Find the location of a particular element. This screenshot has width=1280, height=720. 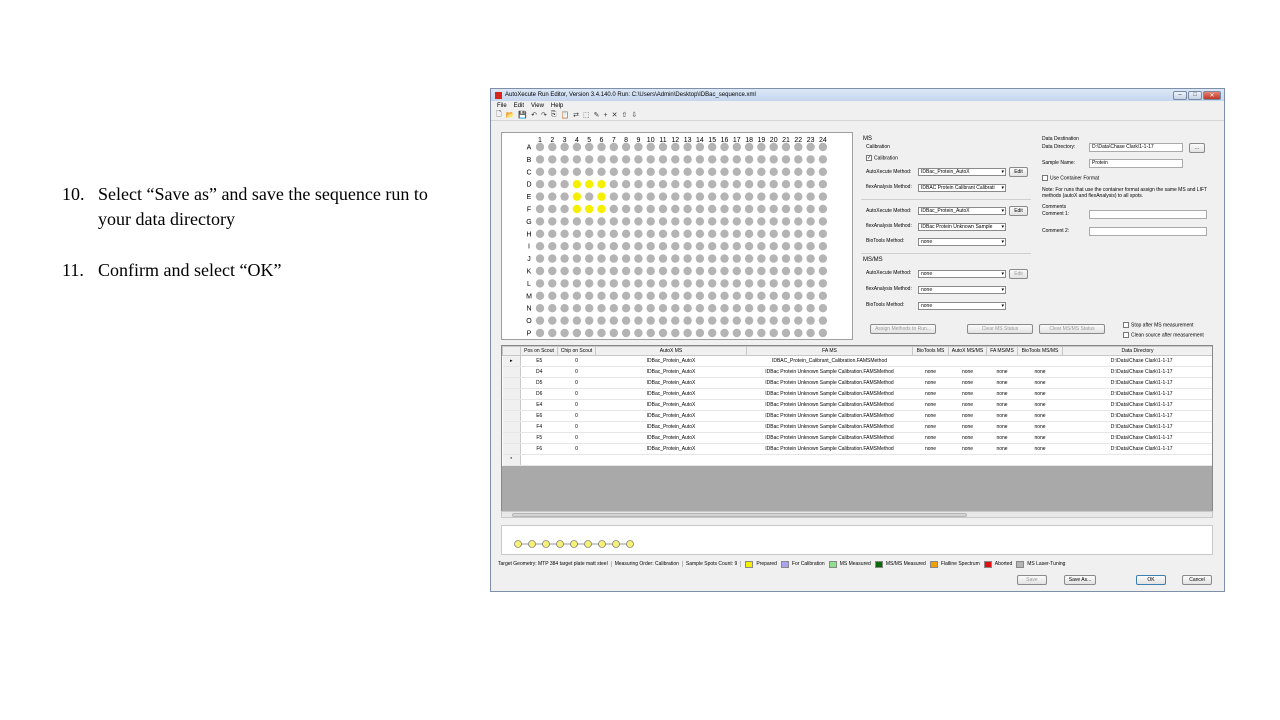

new-icon: 🗋 is located at coordinates (499, 115).